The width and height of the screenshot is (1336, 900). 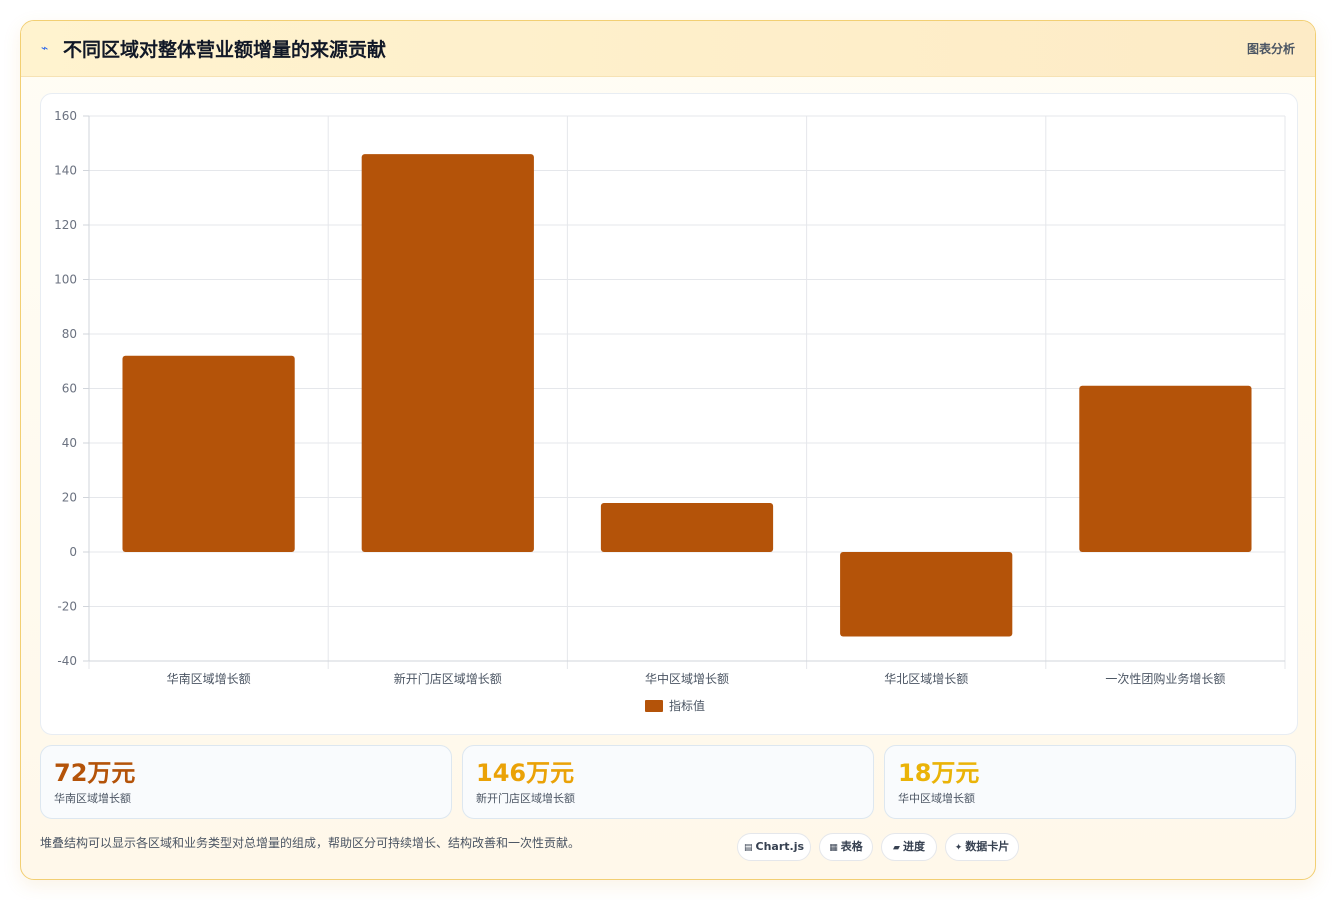 I want to click on y-tick-label: 100, so click(x=65, y=280).